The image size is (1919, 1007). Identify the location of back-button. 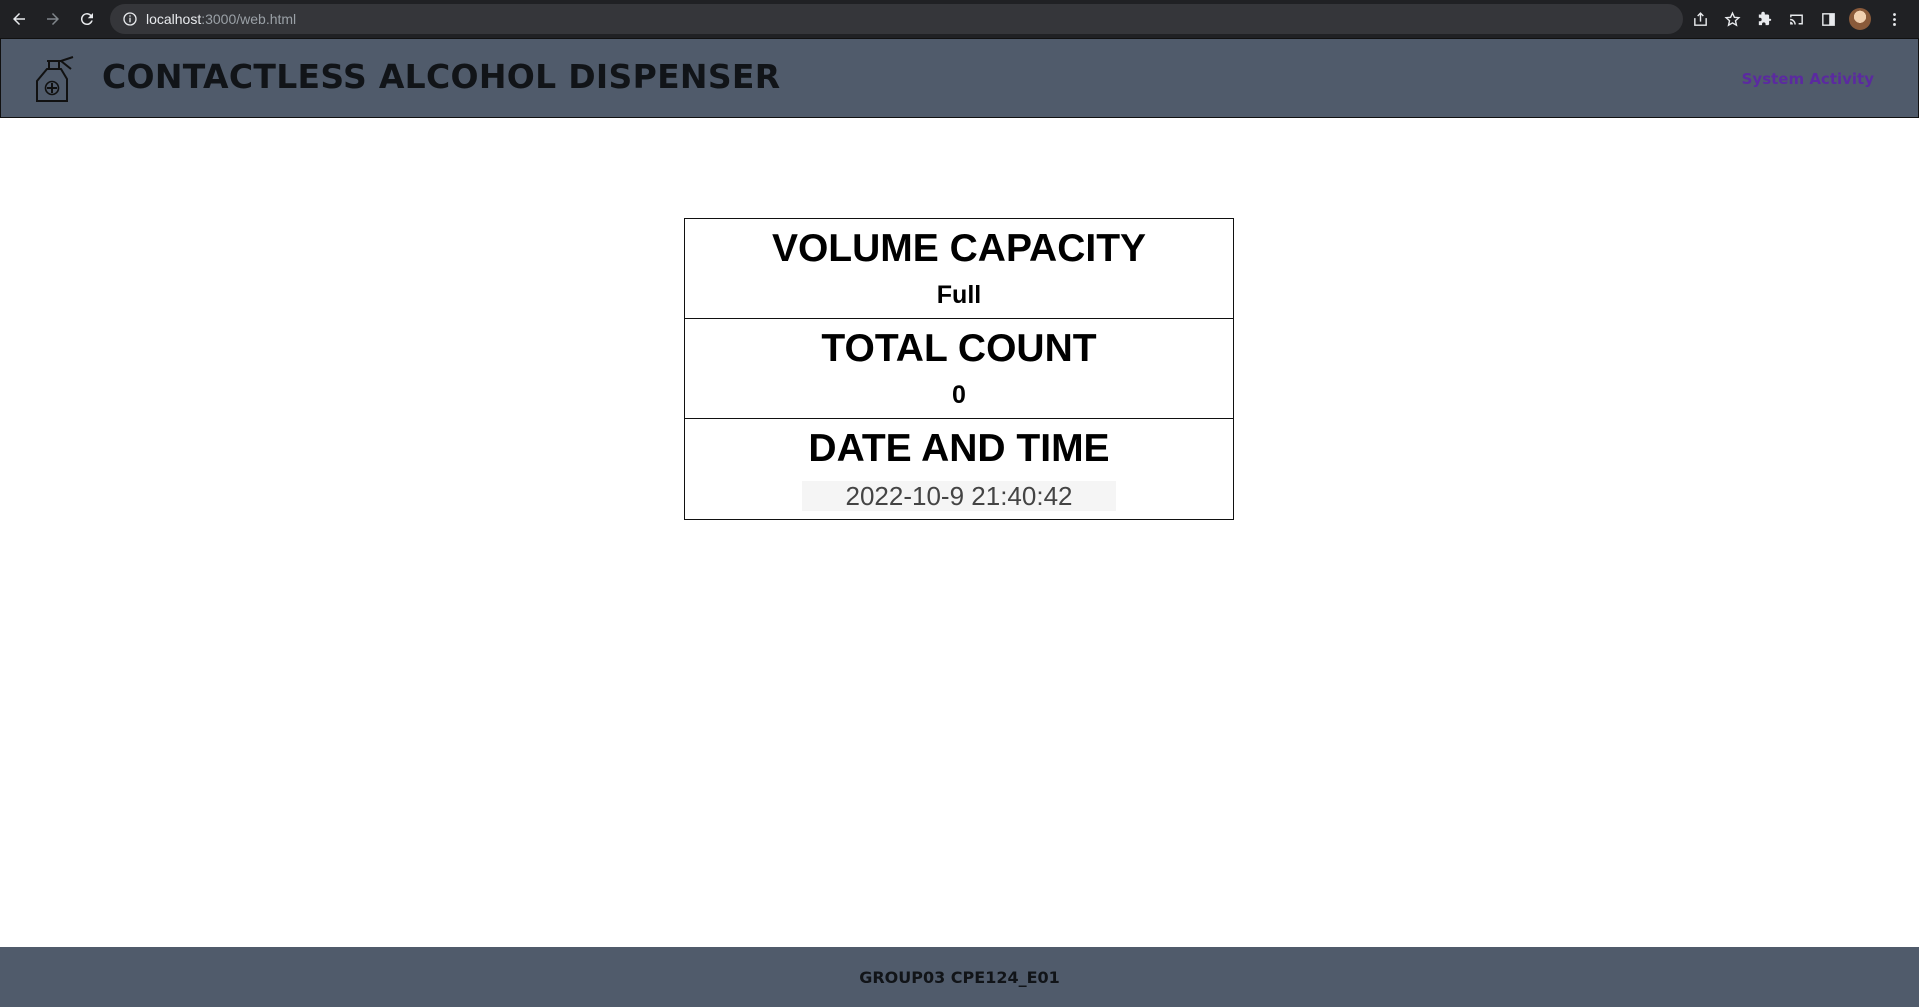
(19, 19).